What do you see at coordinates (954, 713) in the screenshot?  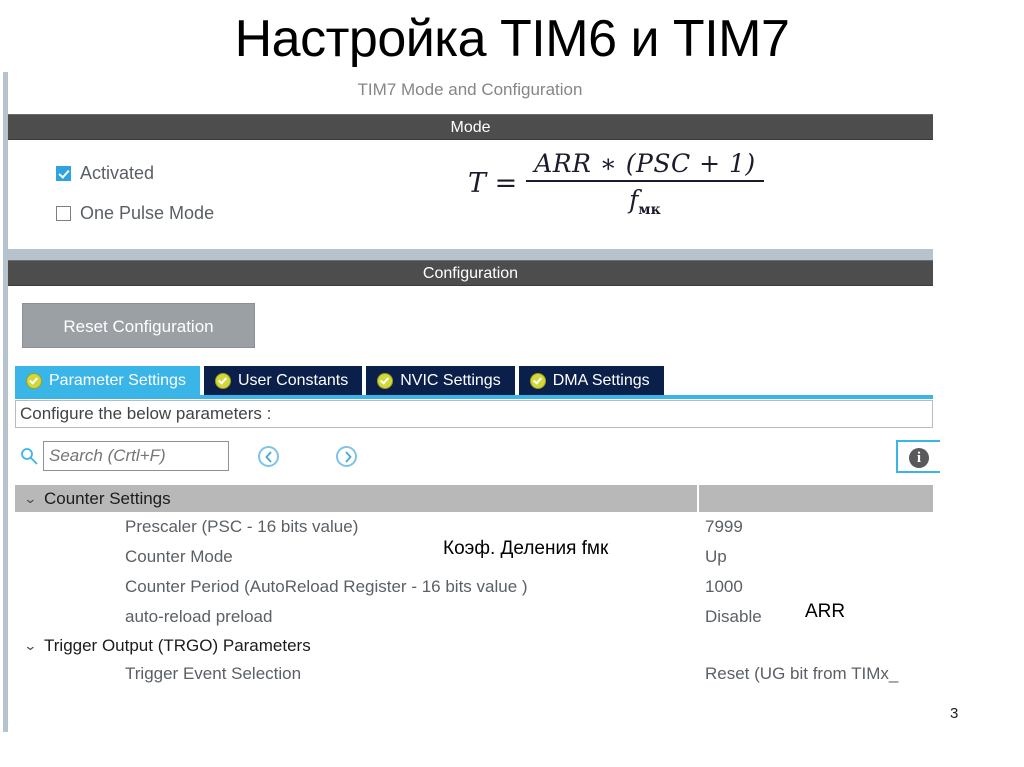 I see `page-number: 3` at bounding box center [954, 713].